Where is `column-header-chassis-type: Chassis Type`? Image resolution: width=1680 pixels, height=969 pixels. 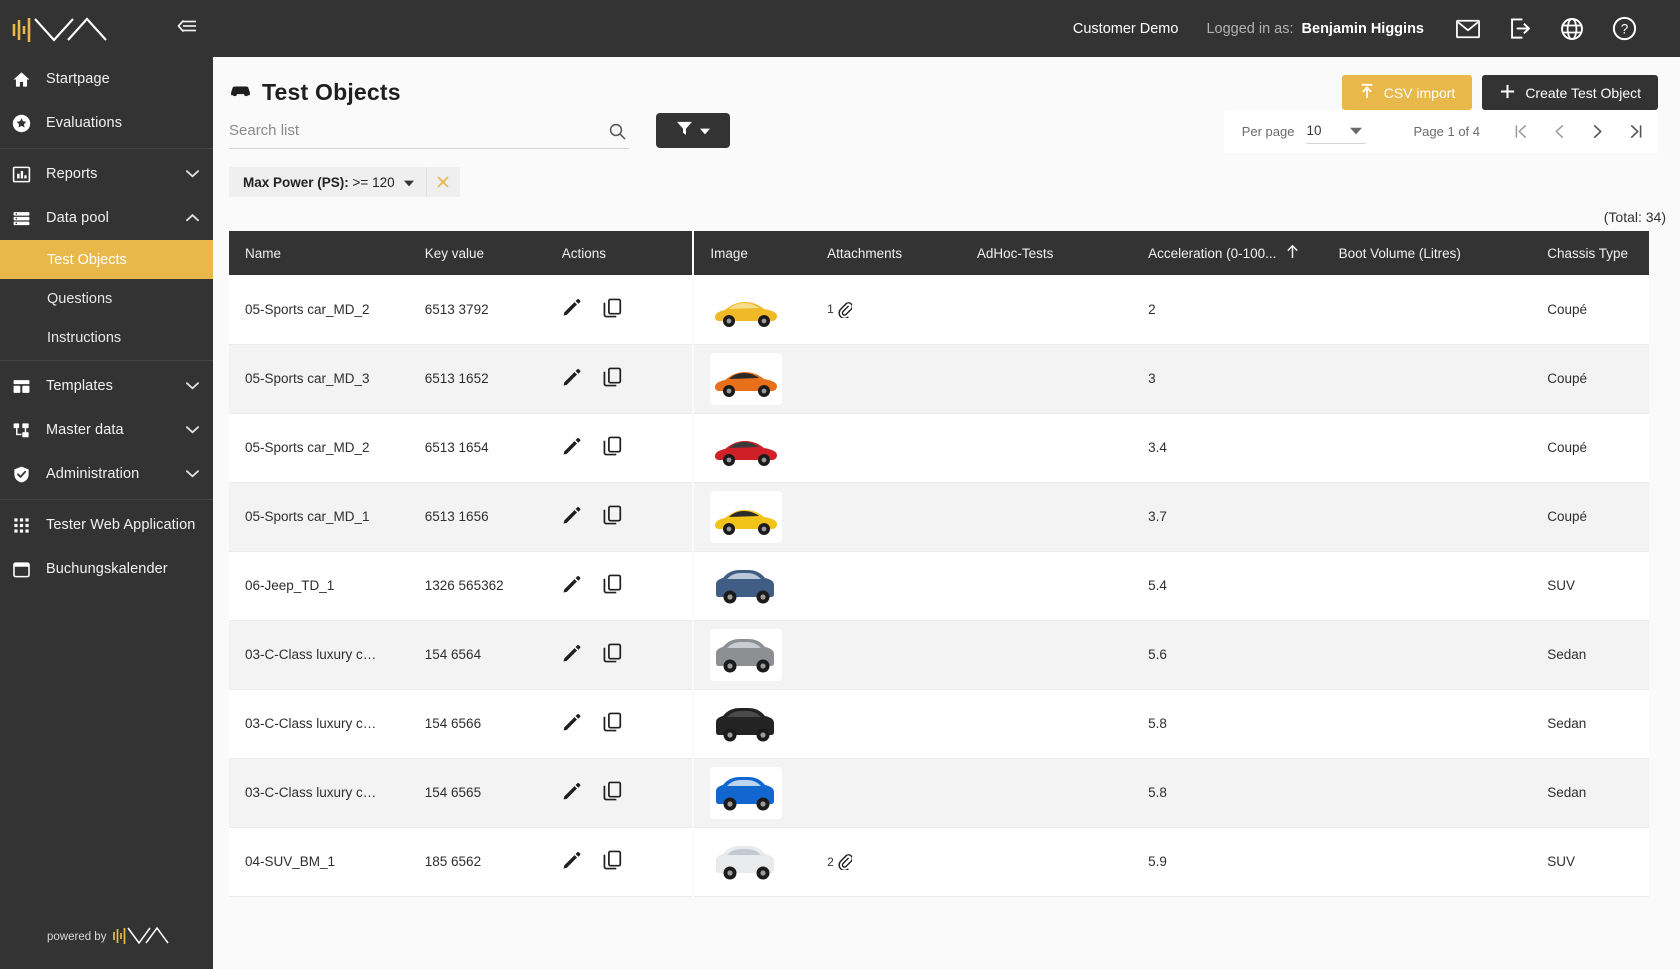 column-header-chassis-type: Chassis Type is located at coordinates (1590, 253).